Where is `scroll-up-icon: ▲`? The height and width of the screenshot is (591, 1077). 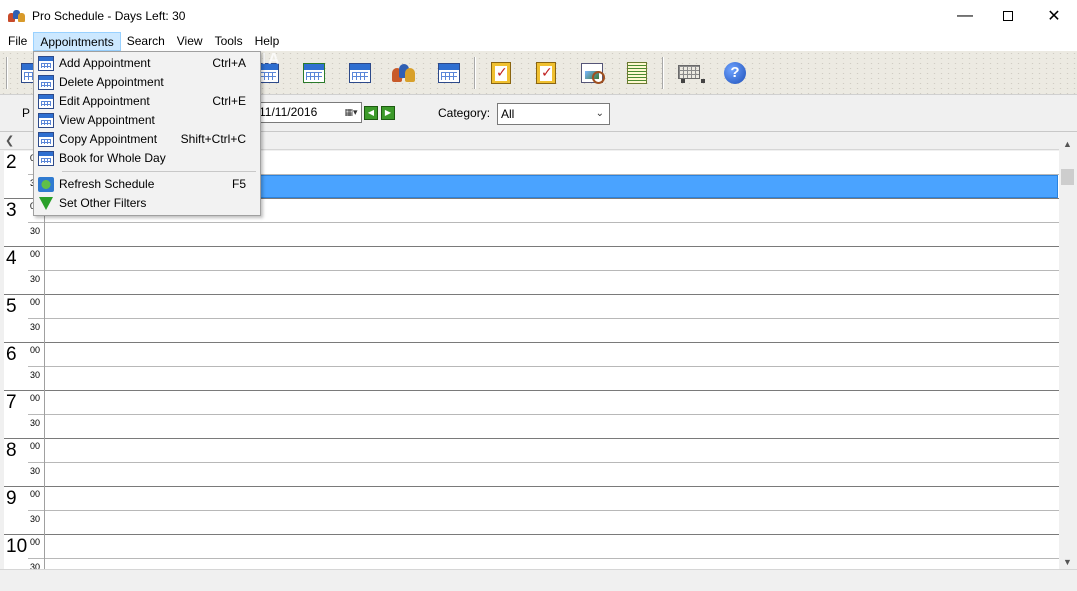 scroll-up-icon: ▲ is located at coordinates (1067, 144).